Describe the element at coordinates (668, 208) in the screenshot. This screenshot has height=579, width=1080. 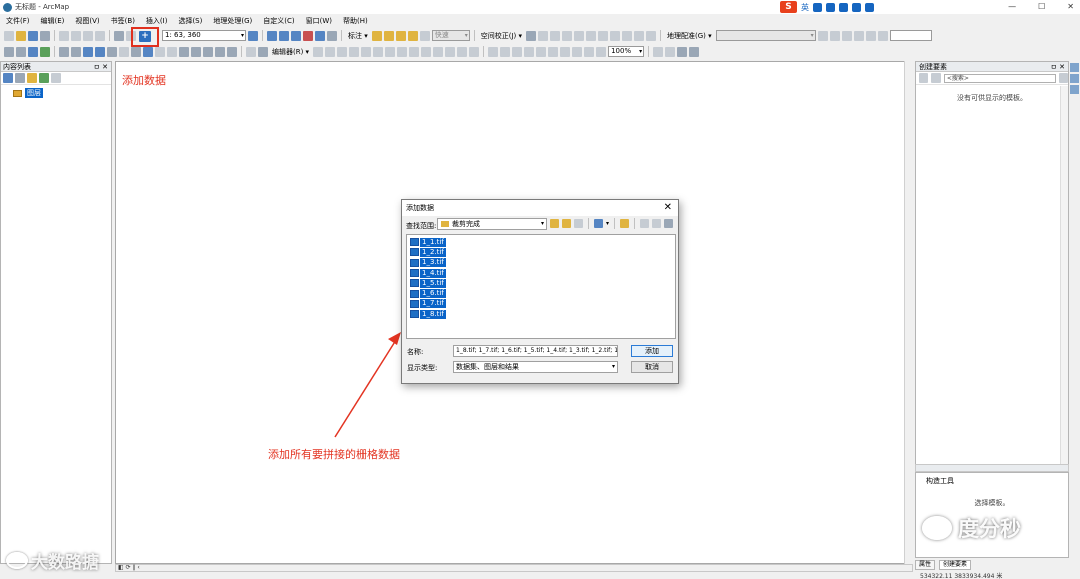
I see `dialog-close-button: ✕` at that location.